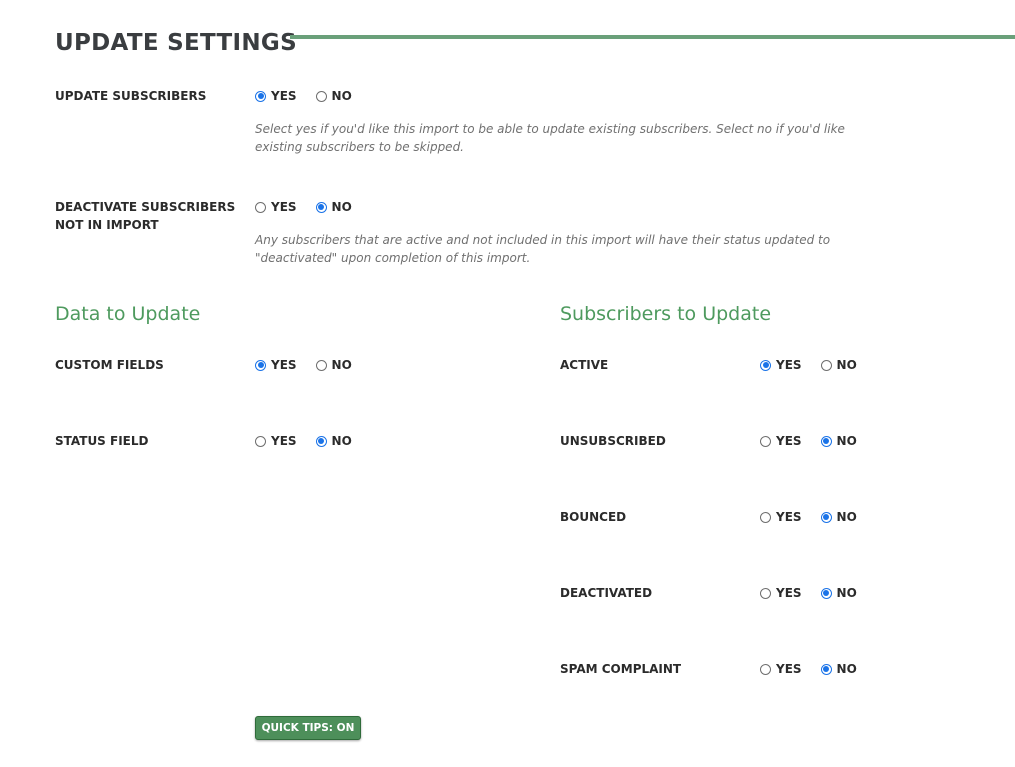  I want to click on update-subscribers-radio-group: YES NO, so click(313, 96).